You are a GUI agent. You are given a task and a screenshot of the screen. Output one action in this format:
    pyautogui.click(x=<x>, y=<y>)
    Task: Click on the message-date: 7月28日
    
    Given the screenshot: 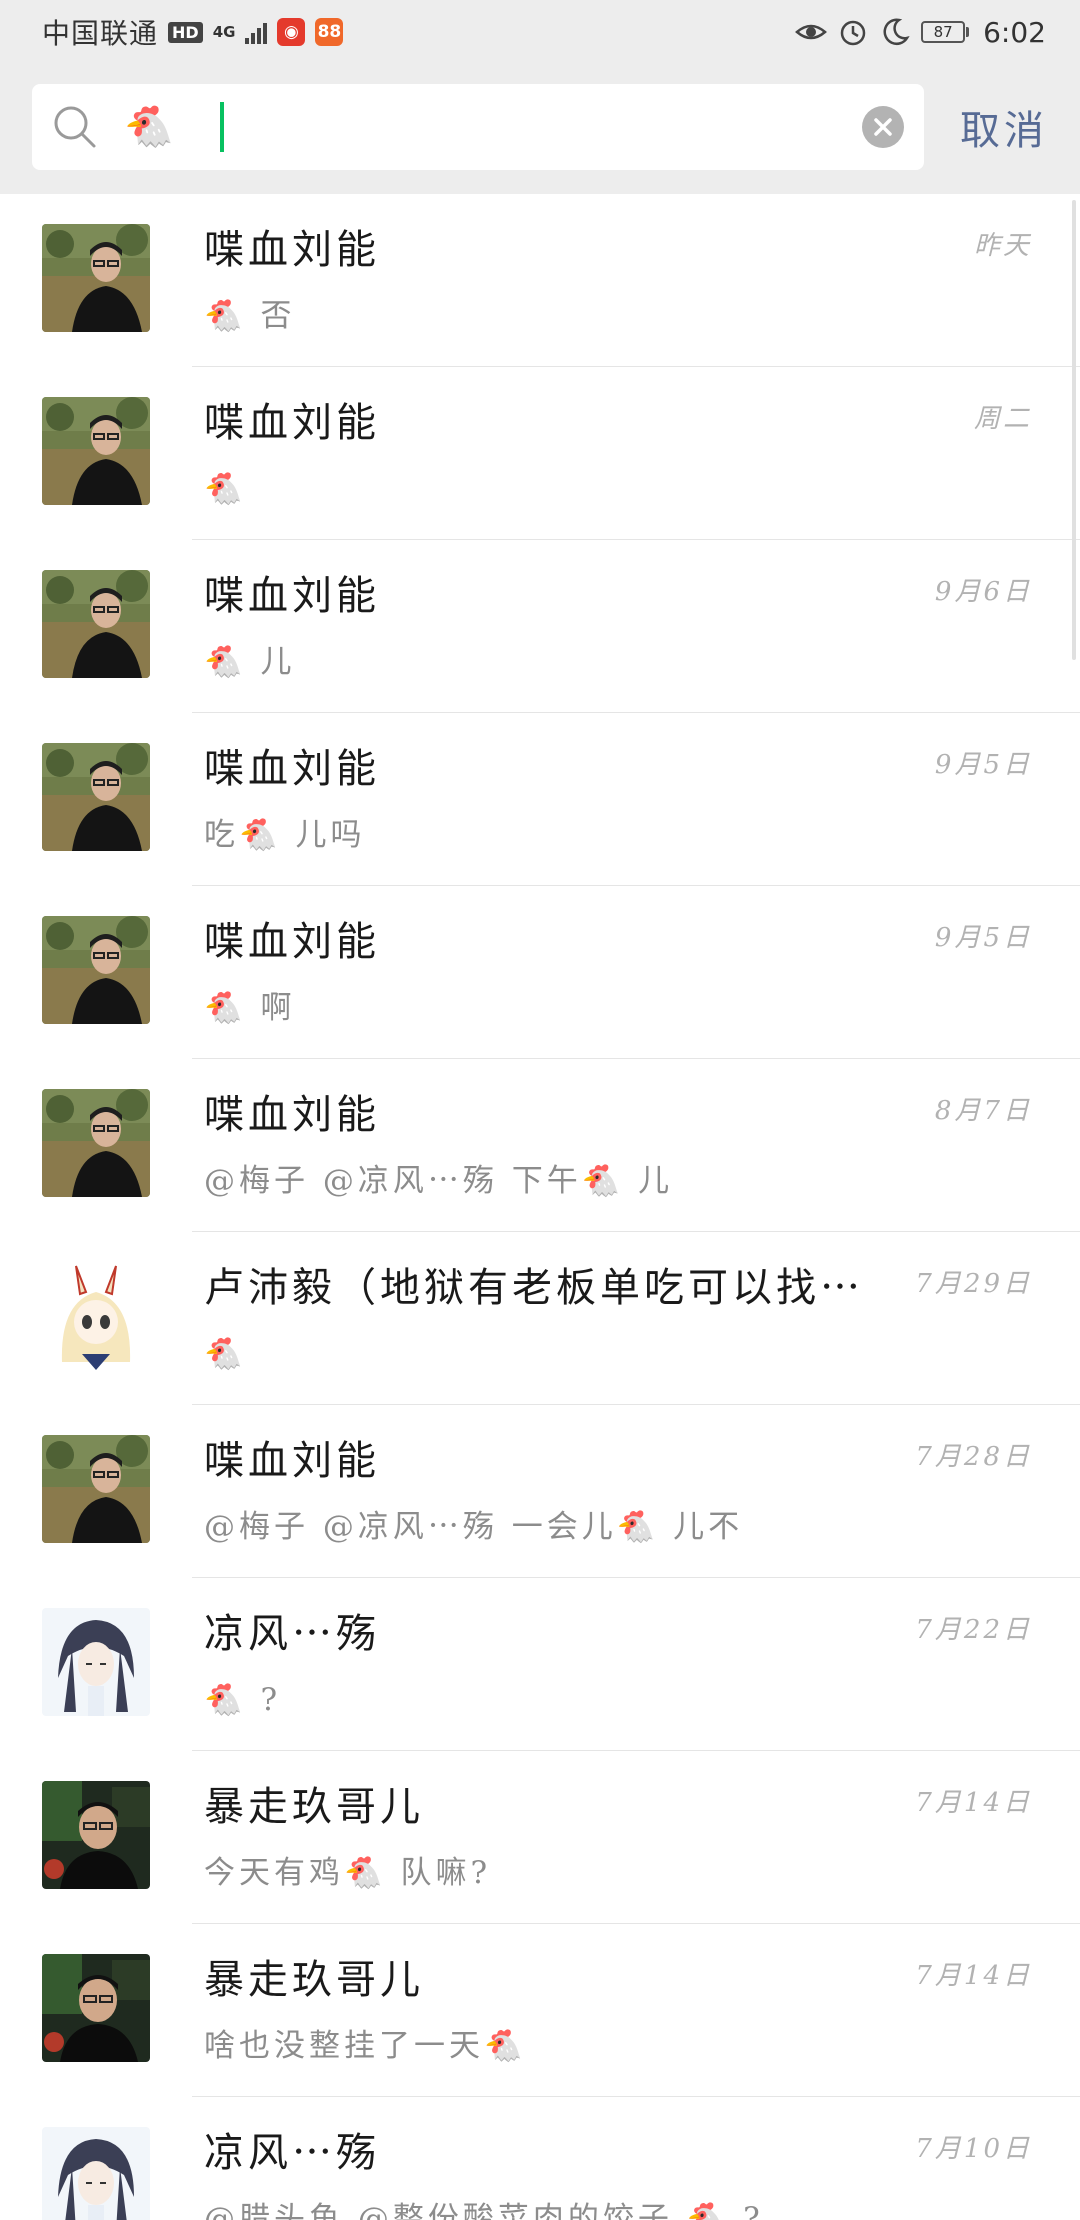 What is the action you would take?
    pyautogui.click(x=973, y=1457)
    